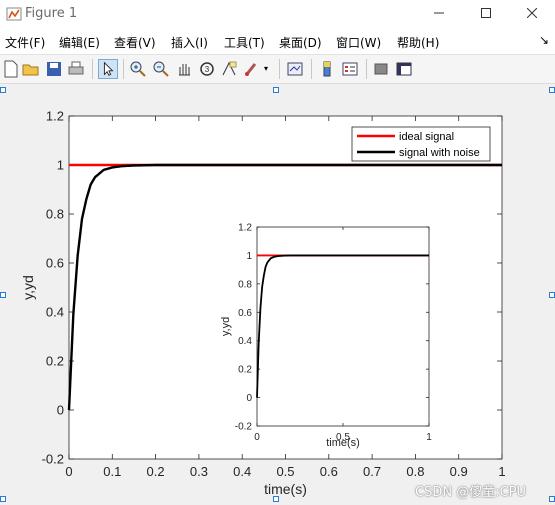 The image size is (555, 505). I want to click on plot-area, so click(343, 326).